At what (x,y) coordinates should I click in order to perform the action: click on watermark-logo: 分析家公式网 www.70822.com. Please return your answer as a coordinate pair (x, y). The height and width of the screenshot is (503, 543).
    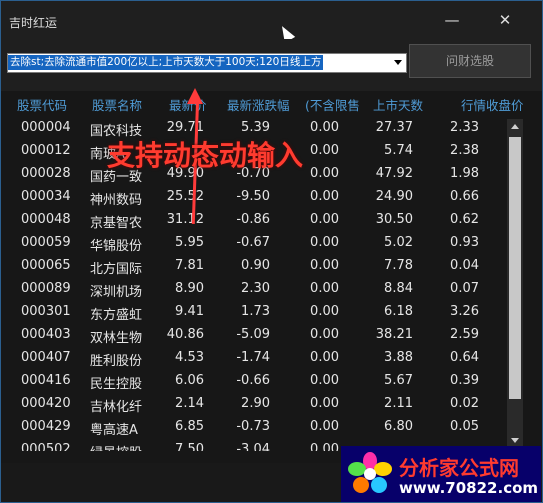
    Looking at the image, I should click on (441, 474).